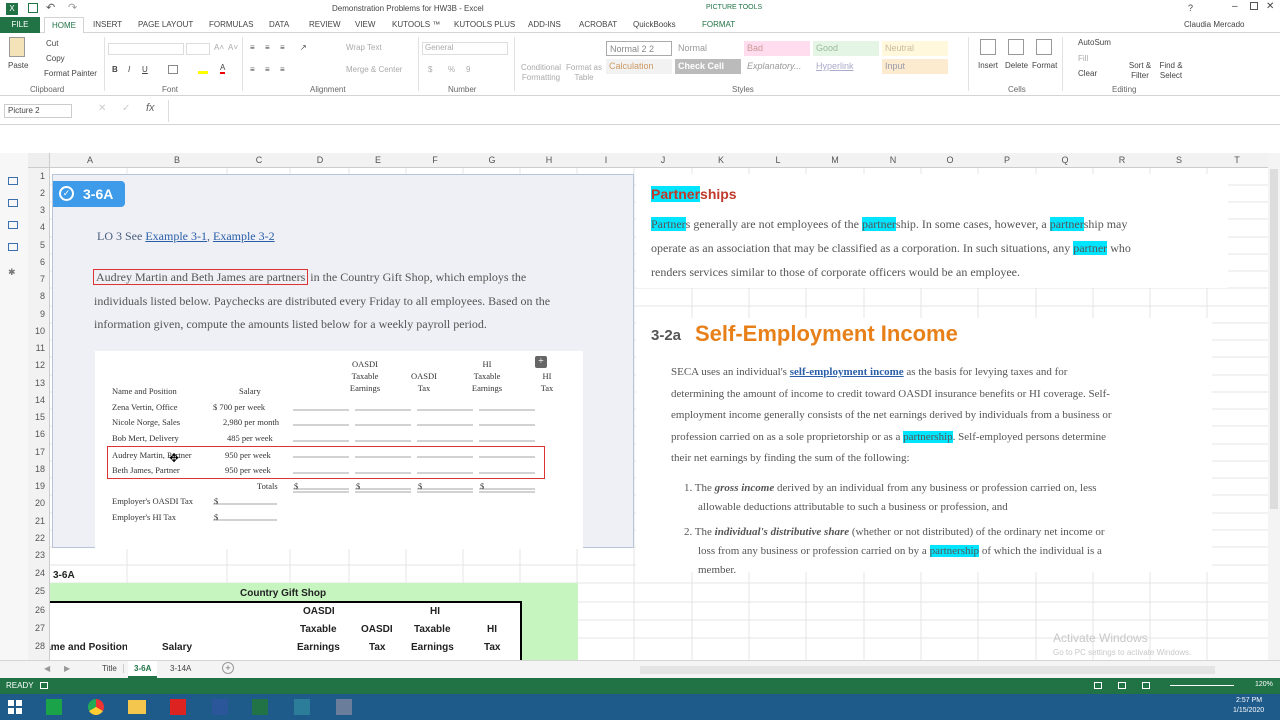  I want to click on autosum-button: AutoSum, so click(1094, 42).